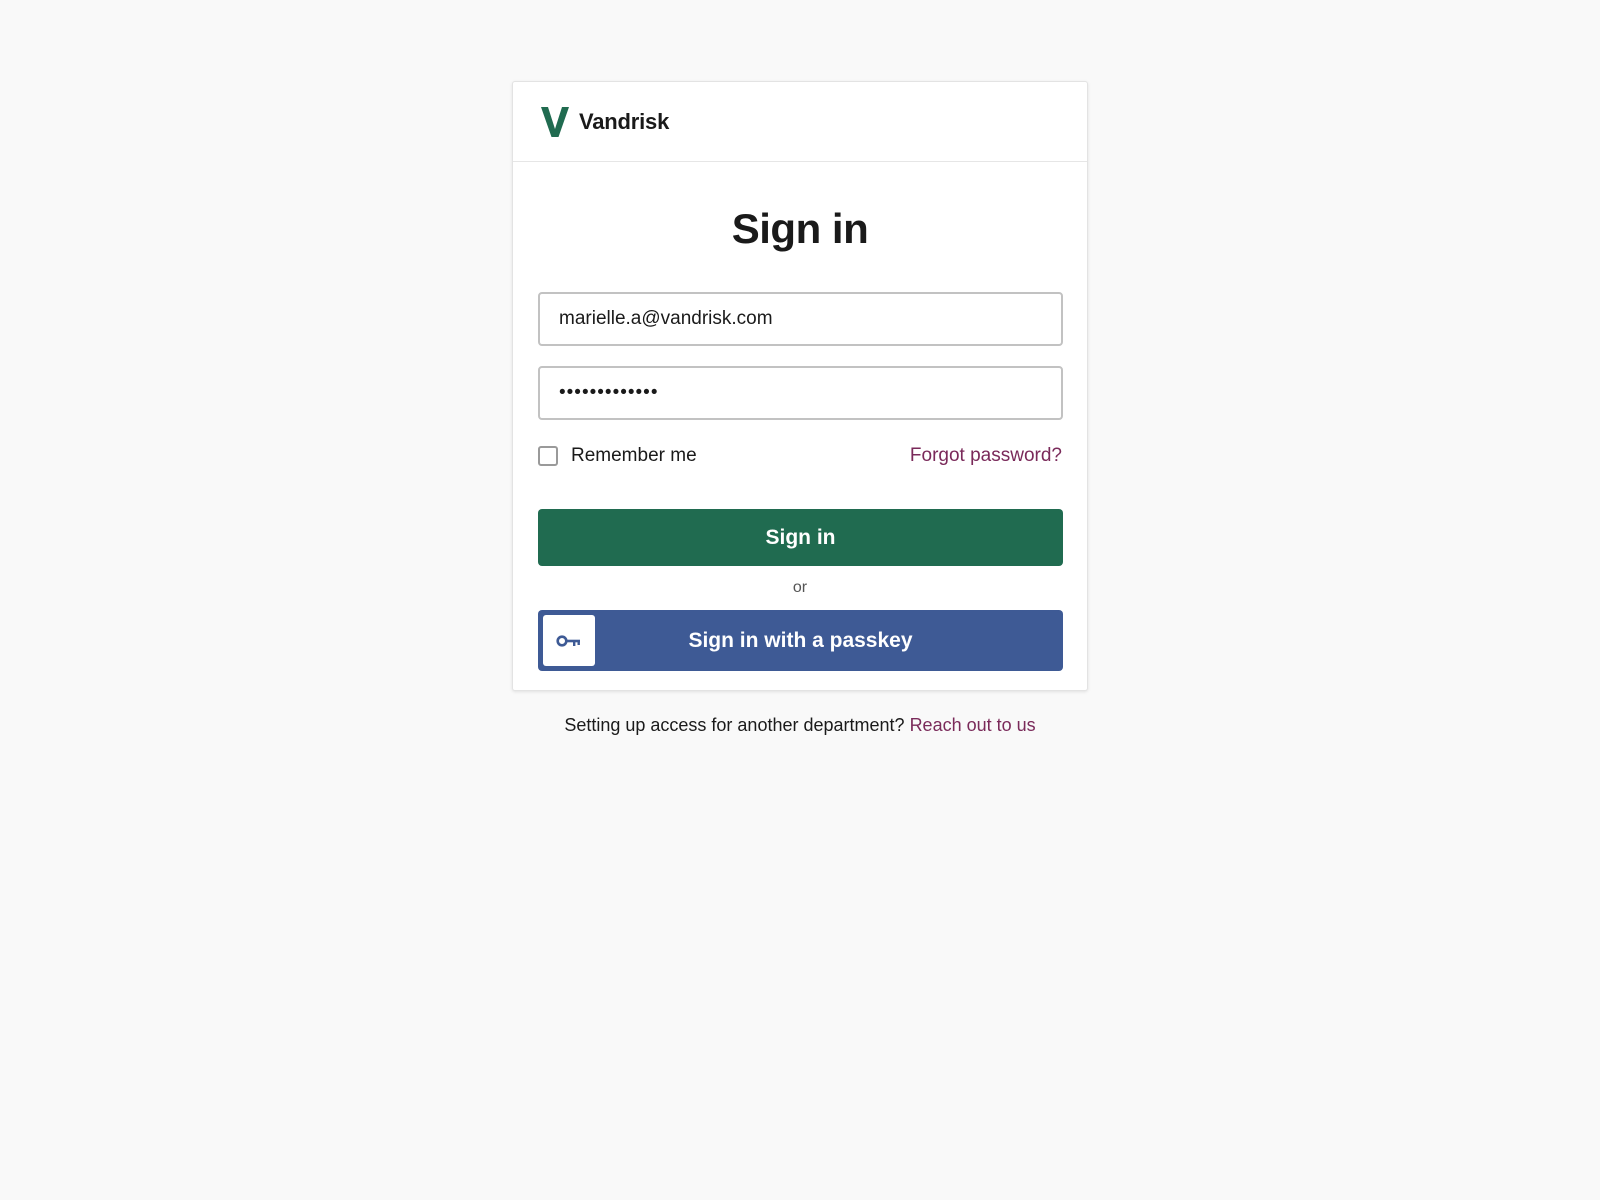 The height and width of the screenshot is (1200, 1600). What do you see at coordinates (624, 121) in the screenshot?
I see `brand-name: Vandrisk` at bounding box center [624, 121].